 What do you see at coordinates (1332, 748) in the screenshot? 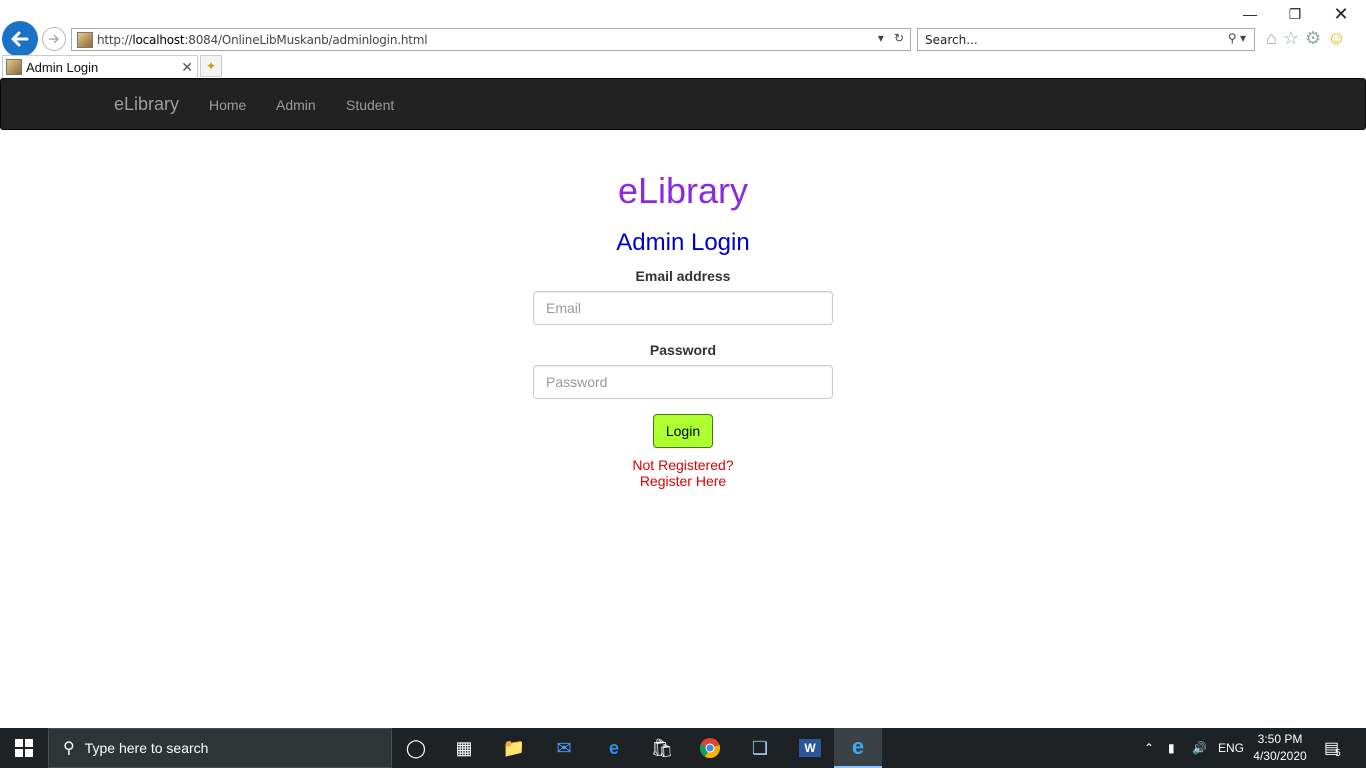
I see `notifications-button: ▤ 5` at bounding box center [1332, 748].